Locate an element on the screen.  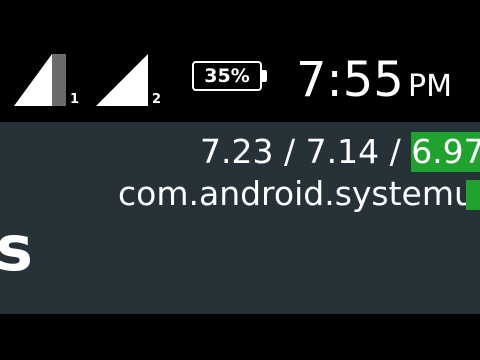
sim2-label: 2 is located at coordinates (157, 99).